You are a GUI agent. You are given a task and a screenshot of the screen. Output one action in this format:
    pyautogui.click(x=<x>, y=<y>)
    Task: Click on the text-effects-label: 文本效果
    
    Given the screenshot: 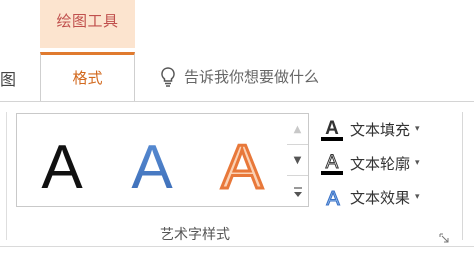 What is the action you would take?
    pyautogui.click(x=380, y=197)
    